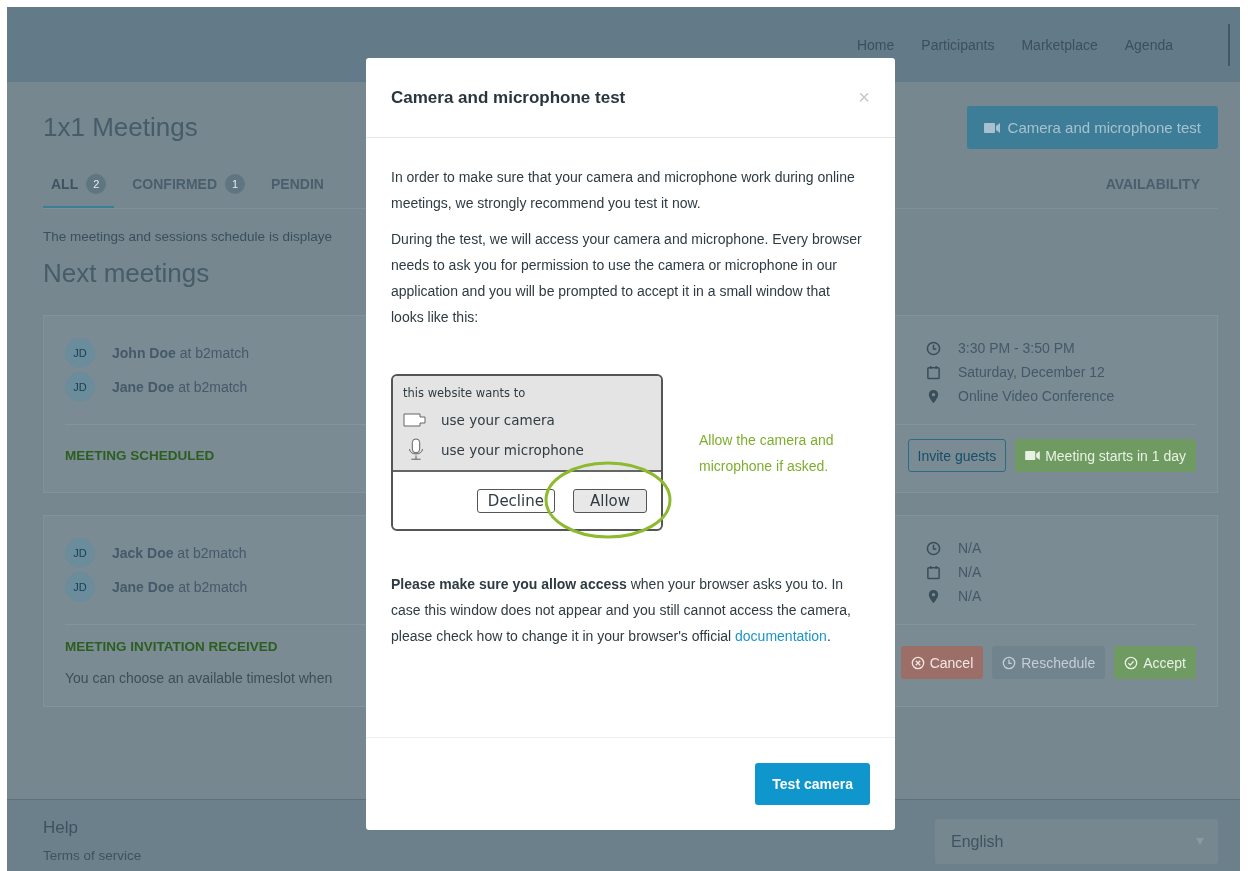 The height and width of the screenshot is (871, 1252). Describe the element at coordinates (1076, 841) in the screenshot. I see `language-select: English` at that location.